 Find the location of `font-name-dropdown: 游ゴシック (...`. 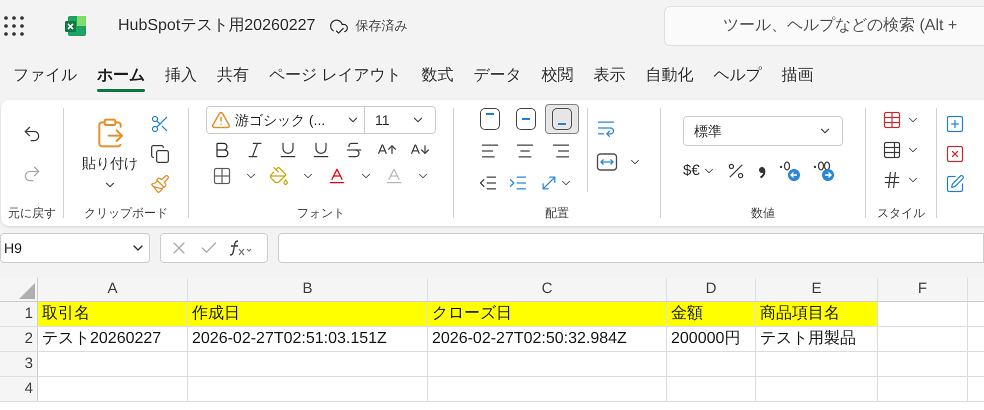

font-name-dropdown: 游ゴシック (... is located at coordinates (286, 120).